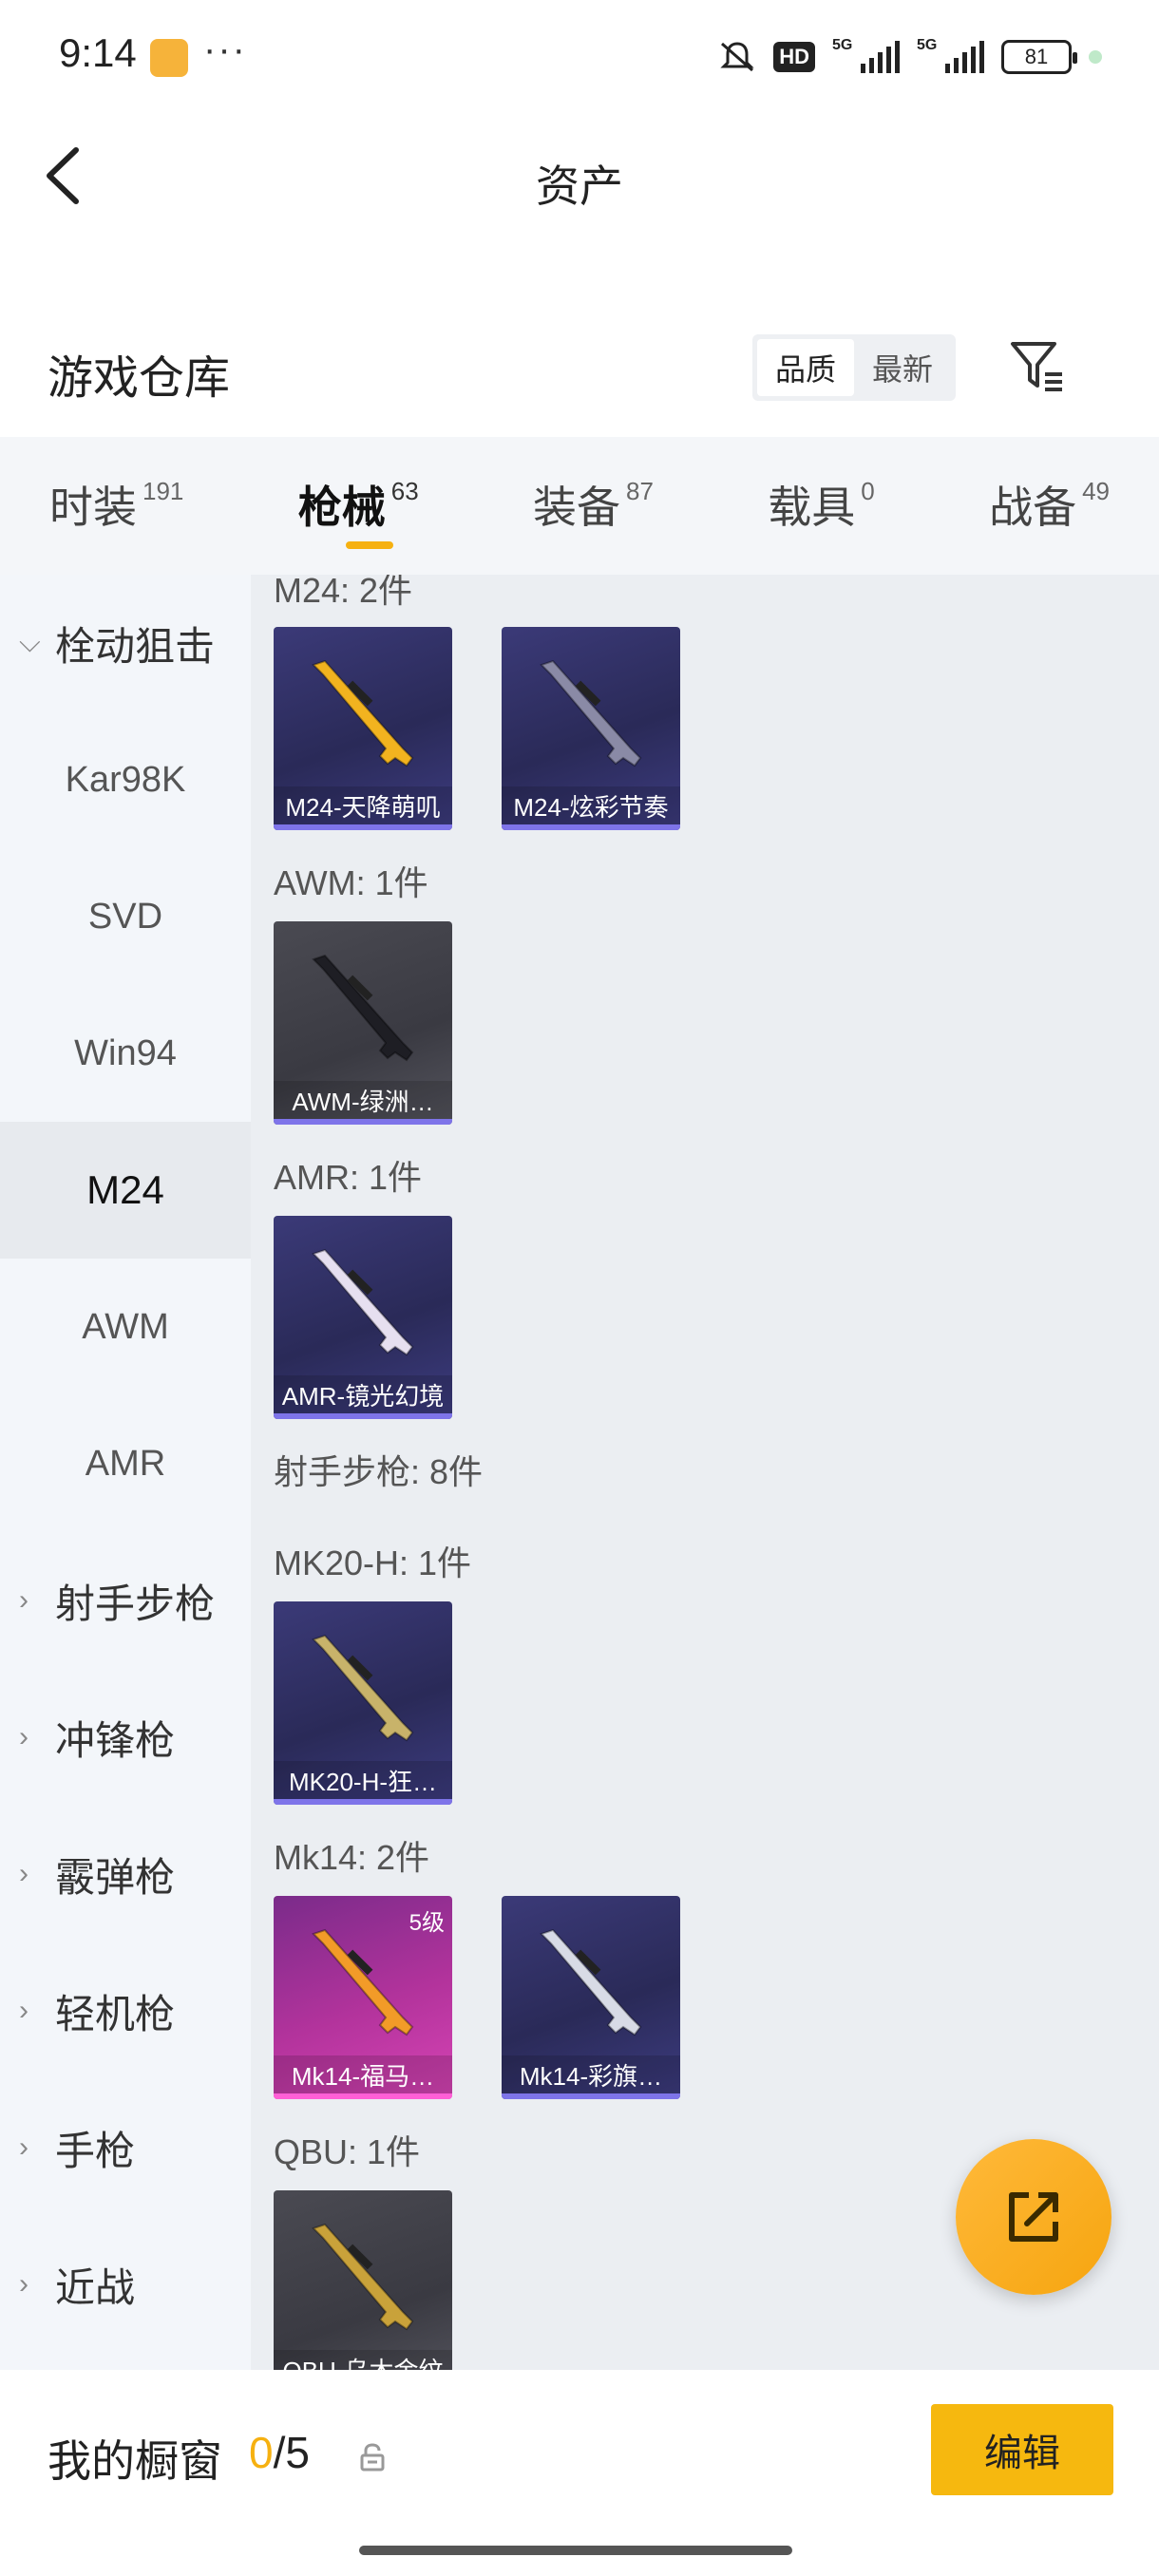  What do you see at coordinates (139, 378) in the screenshot?
I see `warehouse-title: 游戏仓库` at bounding box center [139, 378].